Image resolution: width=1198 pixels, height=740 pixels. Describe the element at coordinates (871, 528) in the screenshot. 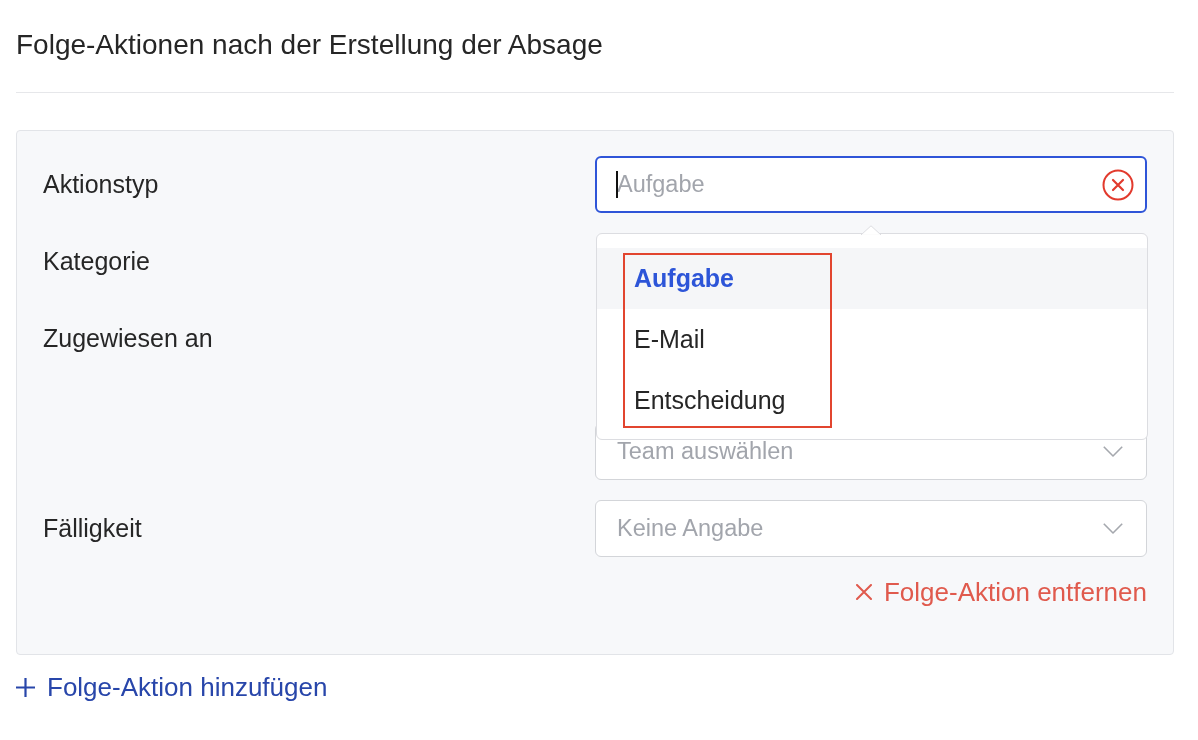

I see `select-field: Keine Angabe` at that location.